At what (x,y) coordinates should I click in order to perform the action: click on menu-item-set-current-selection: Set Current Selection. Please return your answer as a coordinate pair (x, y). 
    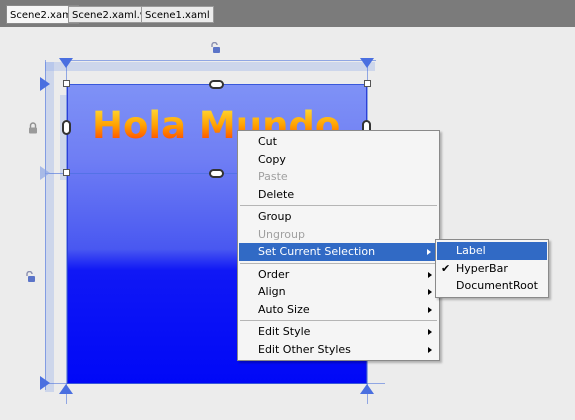
    Looking at the image, I should click on (338, 252).